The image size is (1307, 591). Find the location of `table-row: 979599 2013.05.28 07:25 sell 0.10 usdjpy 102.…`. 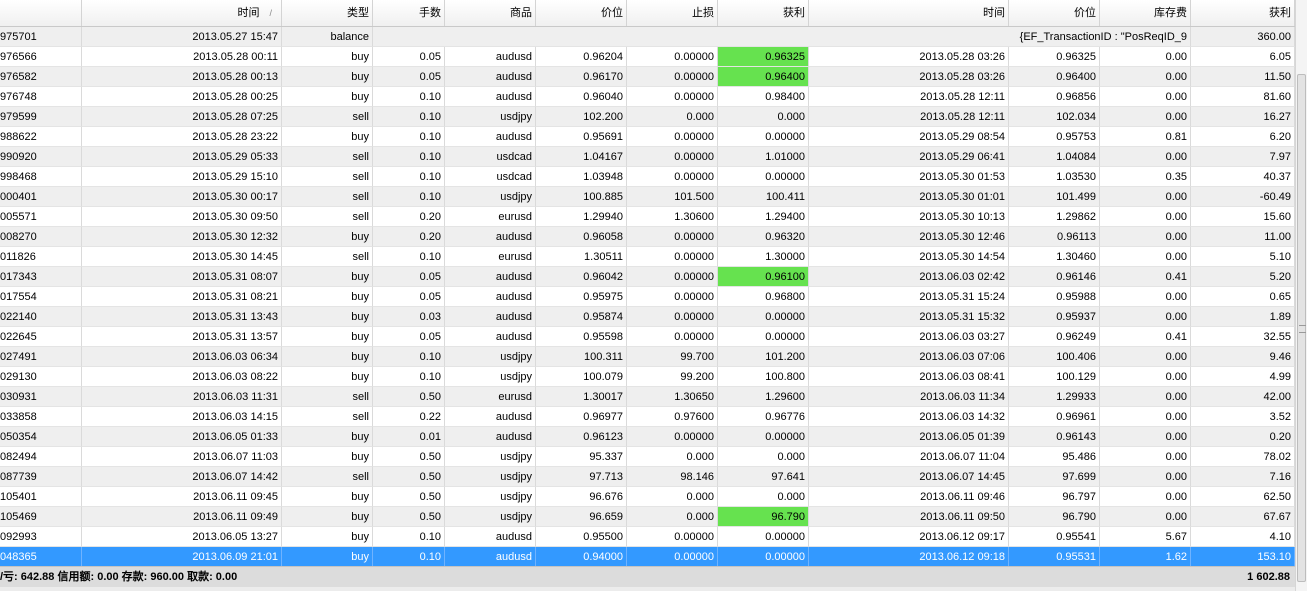

table-row: 979599 2013.05.28 07:25 sell 0.10 usdjpy 102.… is located at coordinates (647, 117).